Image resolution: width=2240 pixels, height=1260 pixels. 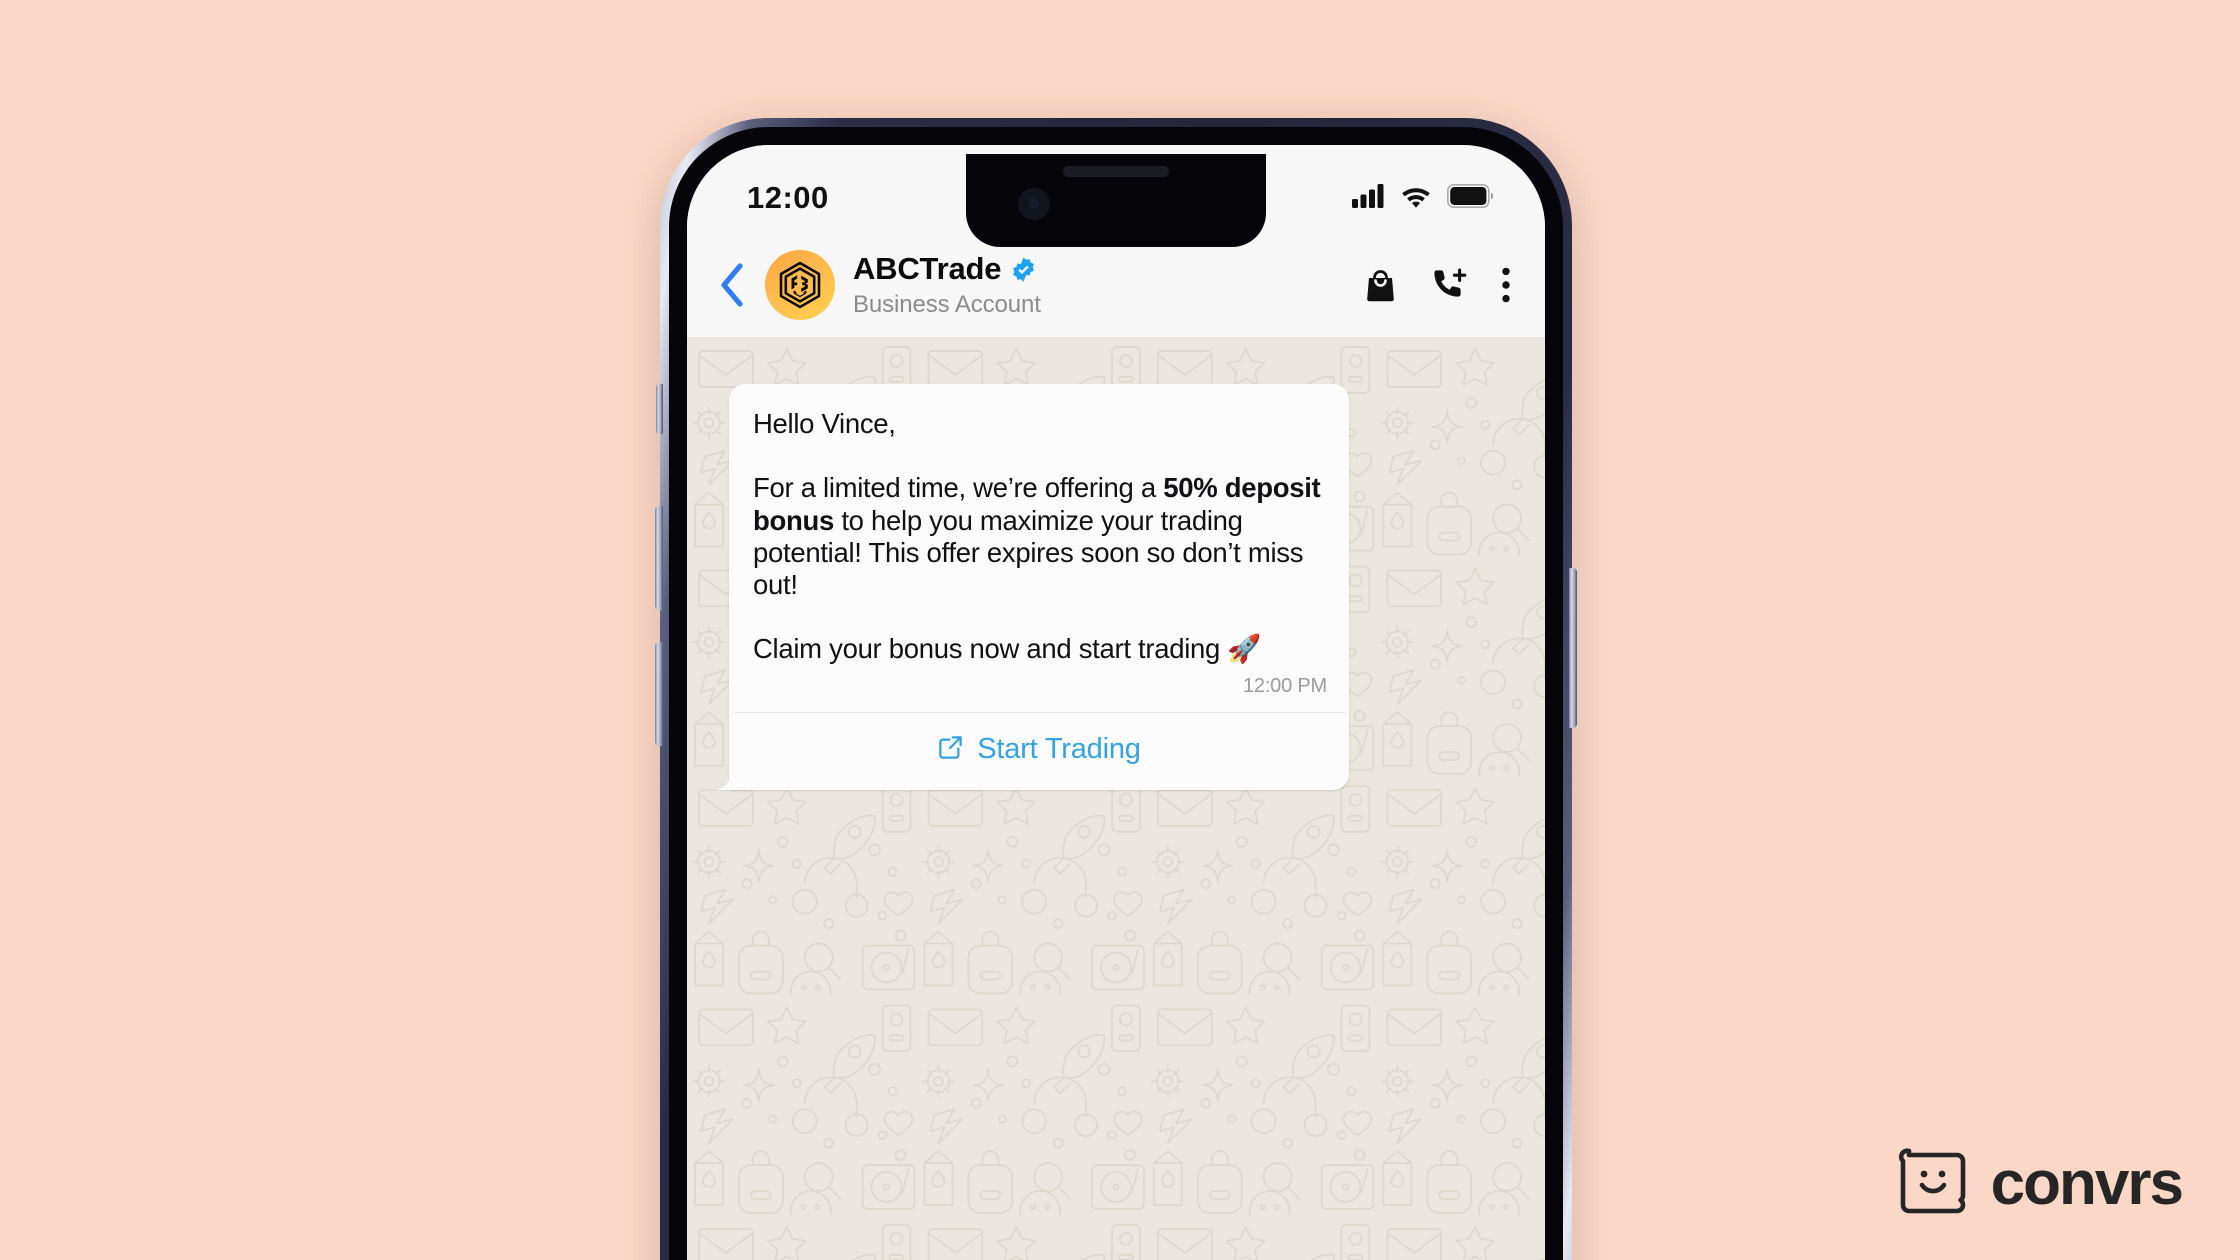 What do you see at coordinates (1380, 285) in the screenshot?
I see `shopping-bag-icon` at bounding box center [1380, 285].